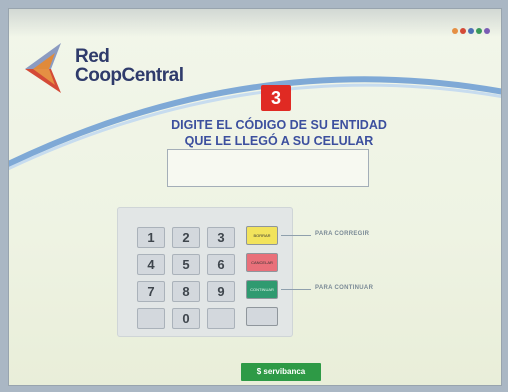 This screenshot has height=392, width=508. I want to click on code-input-field, so click(268, 168).